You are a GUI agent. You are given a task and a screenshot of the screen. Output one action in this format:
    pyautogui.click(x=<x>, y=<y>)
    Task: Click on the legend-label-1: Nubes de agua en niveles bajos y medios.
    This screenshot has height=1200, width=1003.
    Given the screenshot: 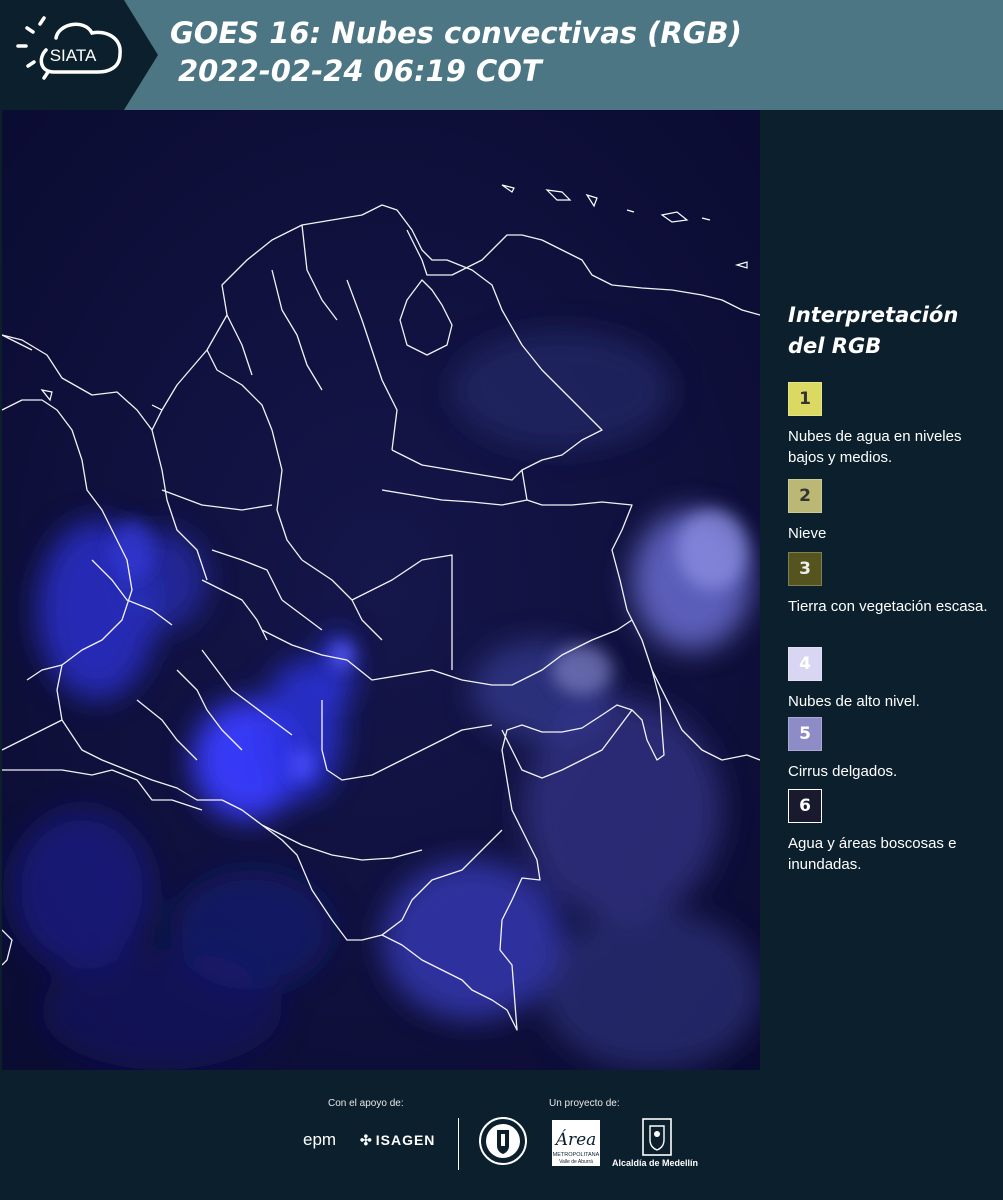 What is the action you would take?
    pyautogui.click(x=875, y=447)
    